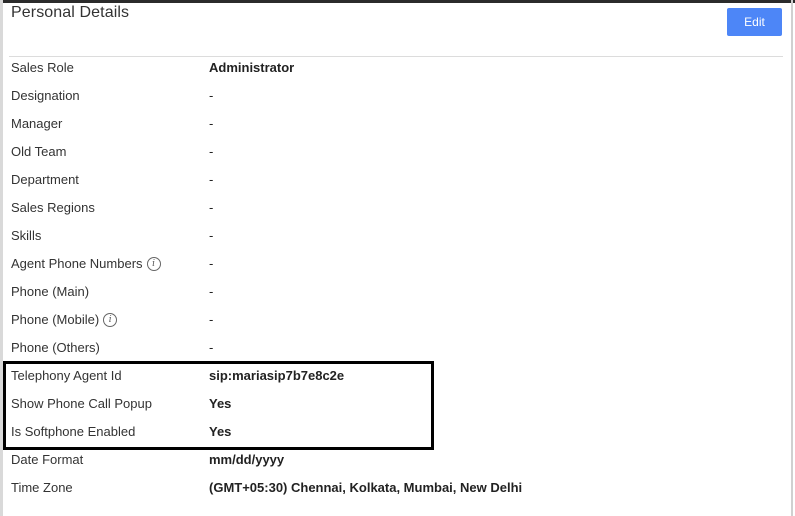 Image resolution: width=795 pixels, height=516 pixels. What do you see at coordinates (397, 1) in the screenshot?
I see `top-border` at bounding box center [397, 1].